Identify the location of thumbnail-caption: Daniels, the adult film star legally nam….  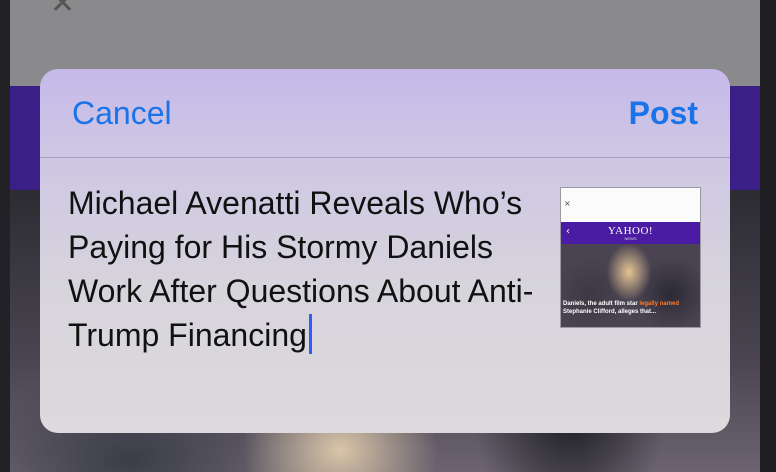
(630, 308).